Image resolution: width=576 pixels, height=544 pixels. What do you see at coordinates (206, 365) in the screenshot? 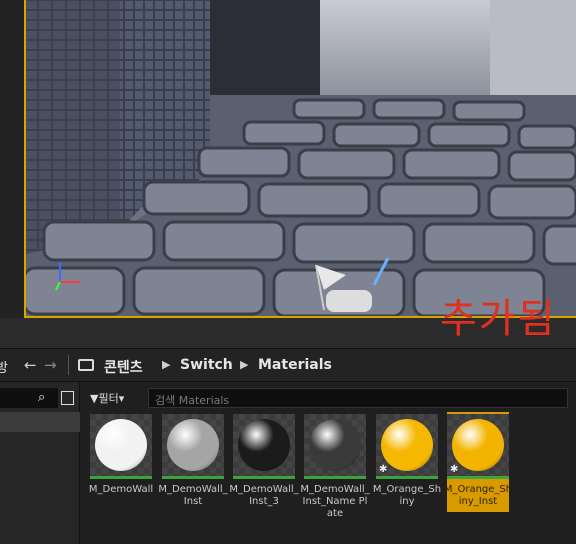
I see `breadcrumb-switch: Switch` at bounding box center [206, 365].